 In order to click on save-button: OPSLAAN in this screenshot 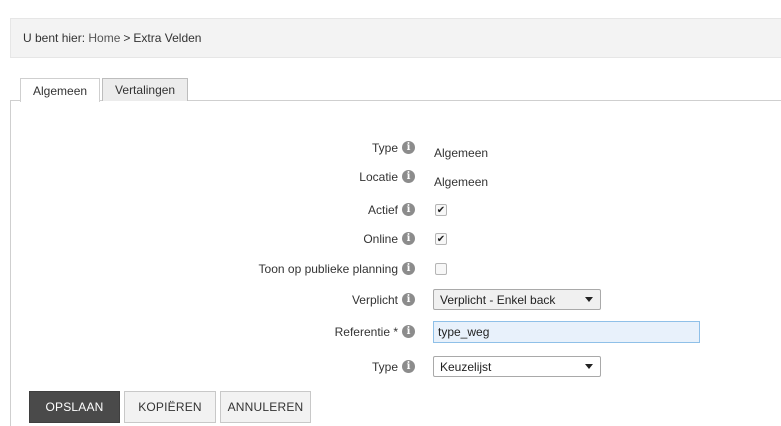, I will do `click(74, 407)`.